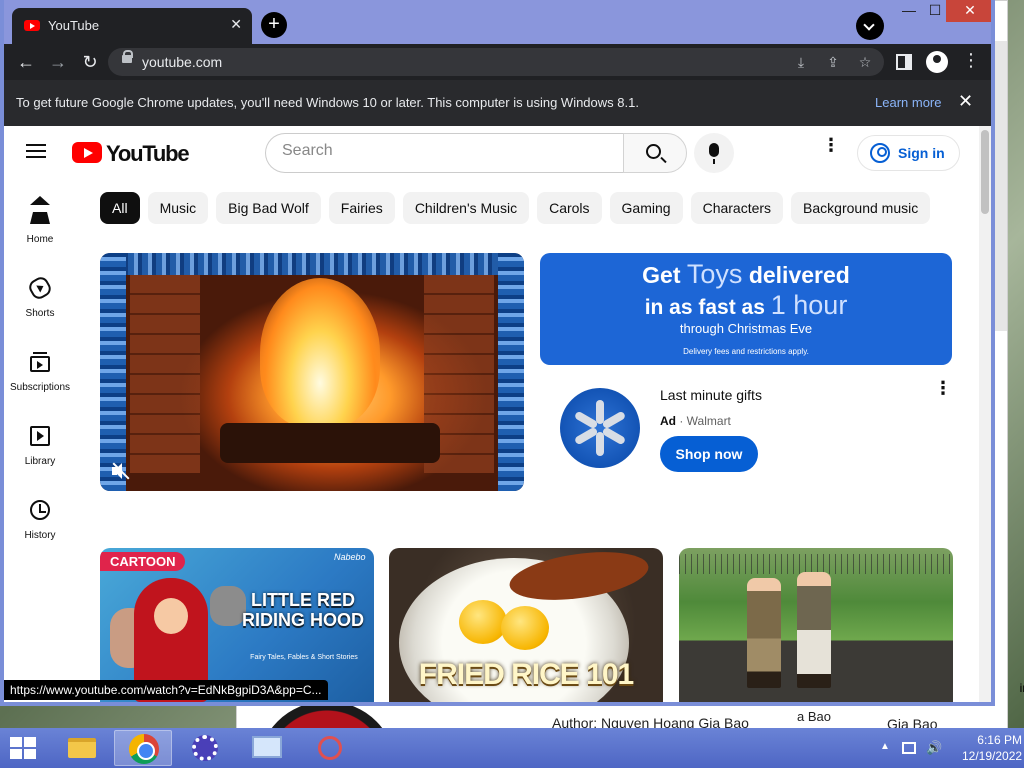 The image size is (1024, 768). I want to click on snipping-tool-icon, so click(330, 748).